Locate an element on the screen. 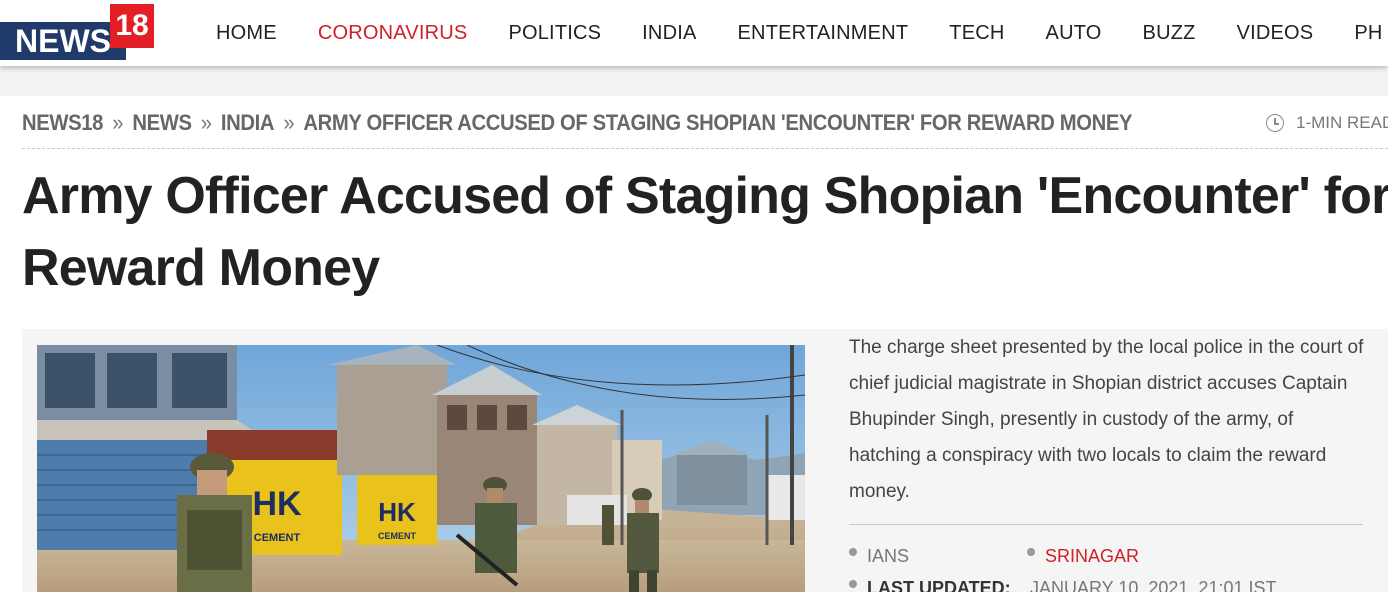 This screenshot has width=1388, height=592. breadcrumb-divider is located at coordinates (705, 148).